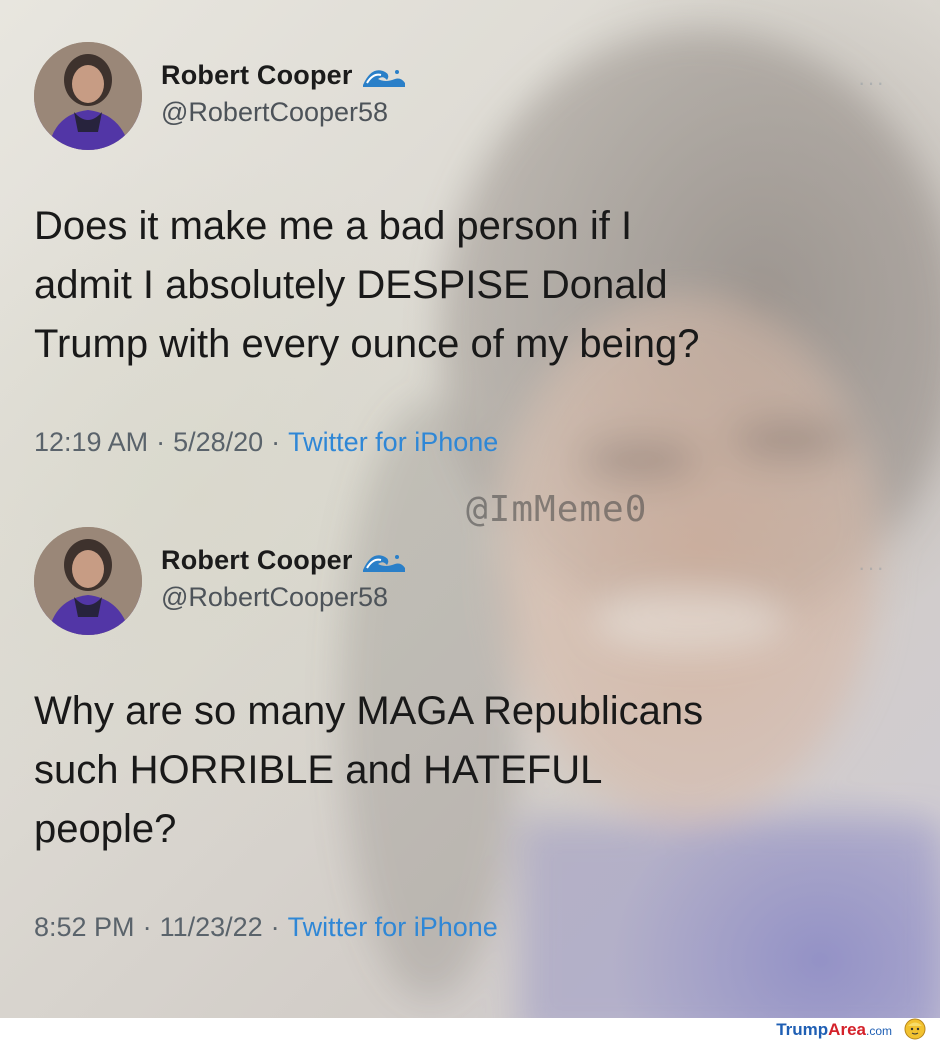 The image size is (940, 1042). What do you see at coordinates (470, 1030) in the screenshot?
I see `footer-bar: TrumpArea.com` at bounding box center [470, 1030].